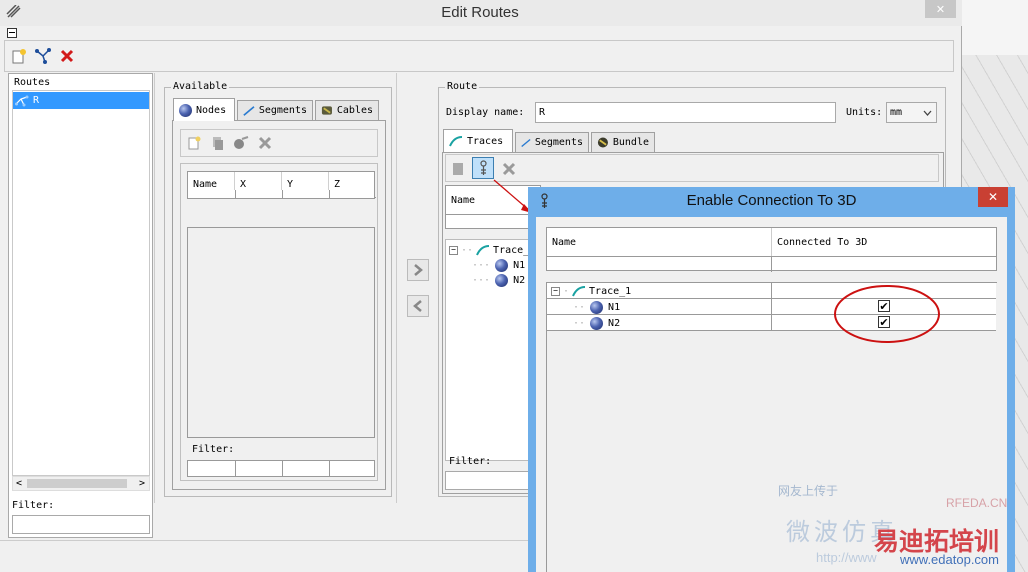  Describe the element at coordinates (241, 143) in the screenshot. I see `attach-node-icon` at that location.